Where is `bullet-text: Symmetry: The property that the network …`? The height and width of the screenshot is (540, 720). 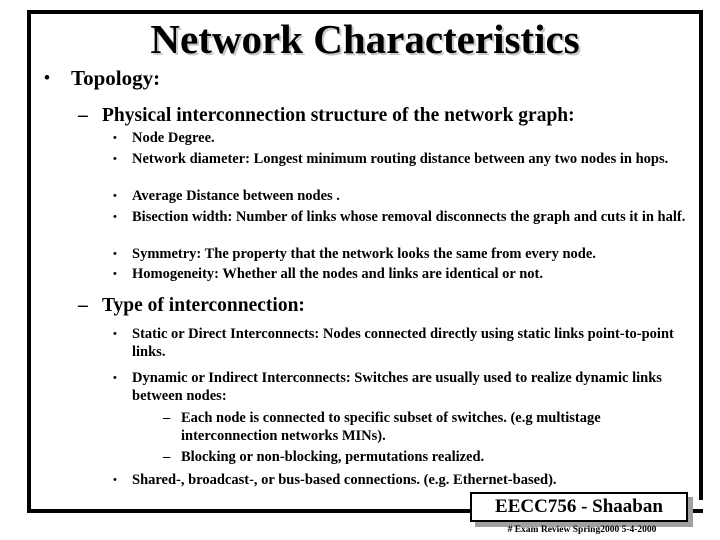
bullet-text: Symmetry: The property that the network … is located at coordinates (364, 254).